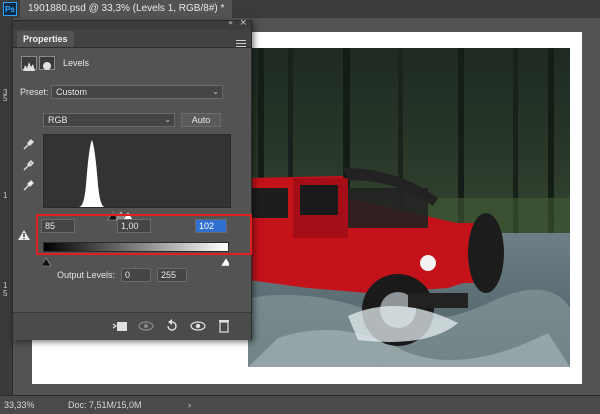  I want to click on status-menu-icon: ›, so click(189, 405).